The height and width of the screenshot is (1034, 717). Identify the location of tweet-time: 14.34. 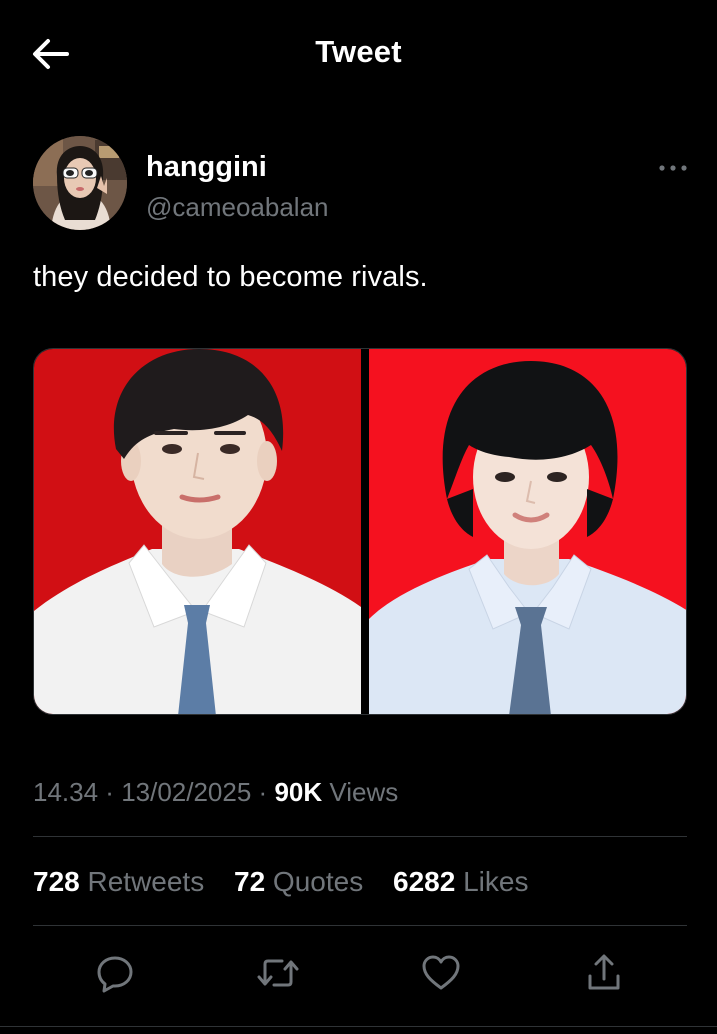
(66, 792).